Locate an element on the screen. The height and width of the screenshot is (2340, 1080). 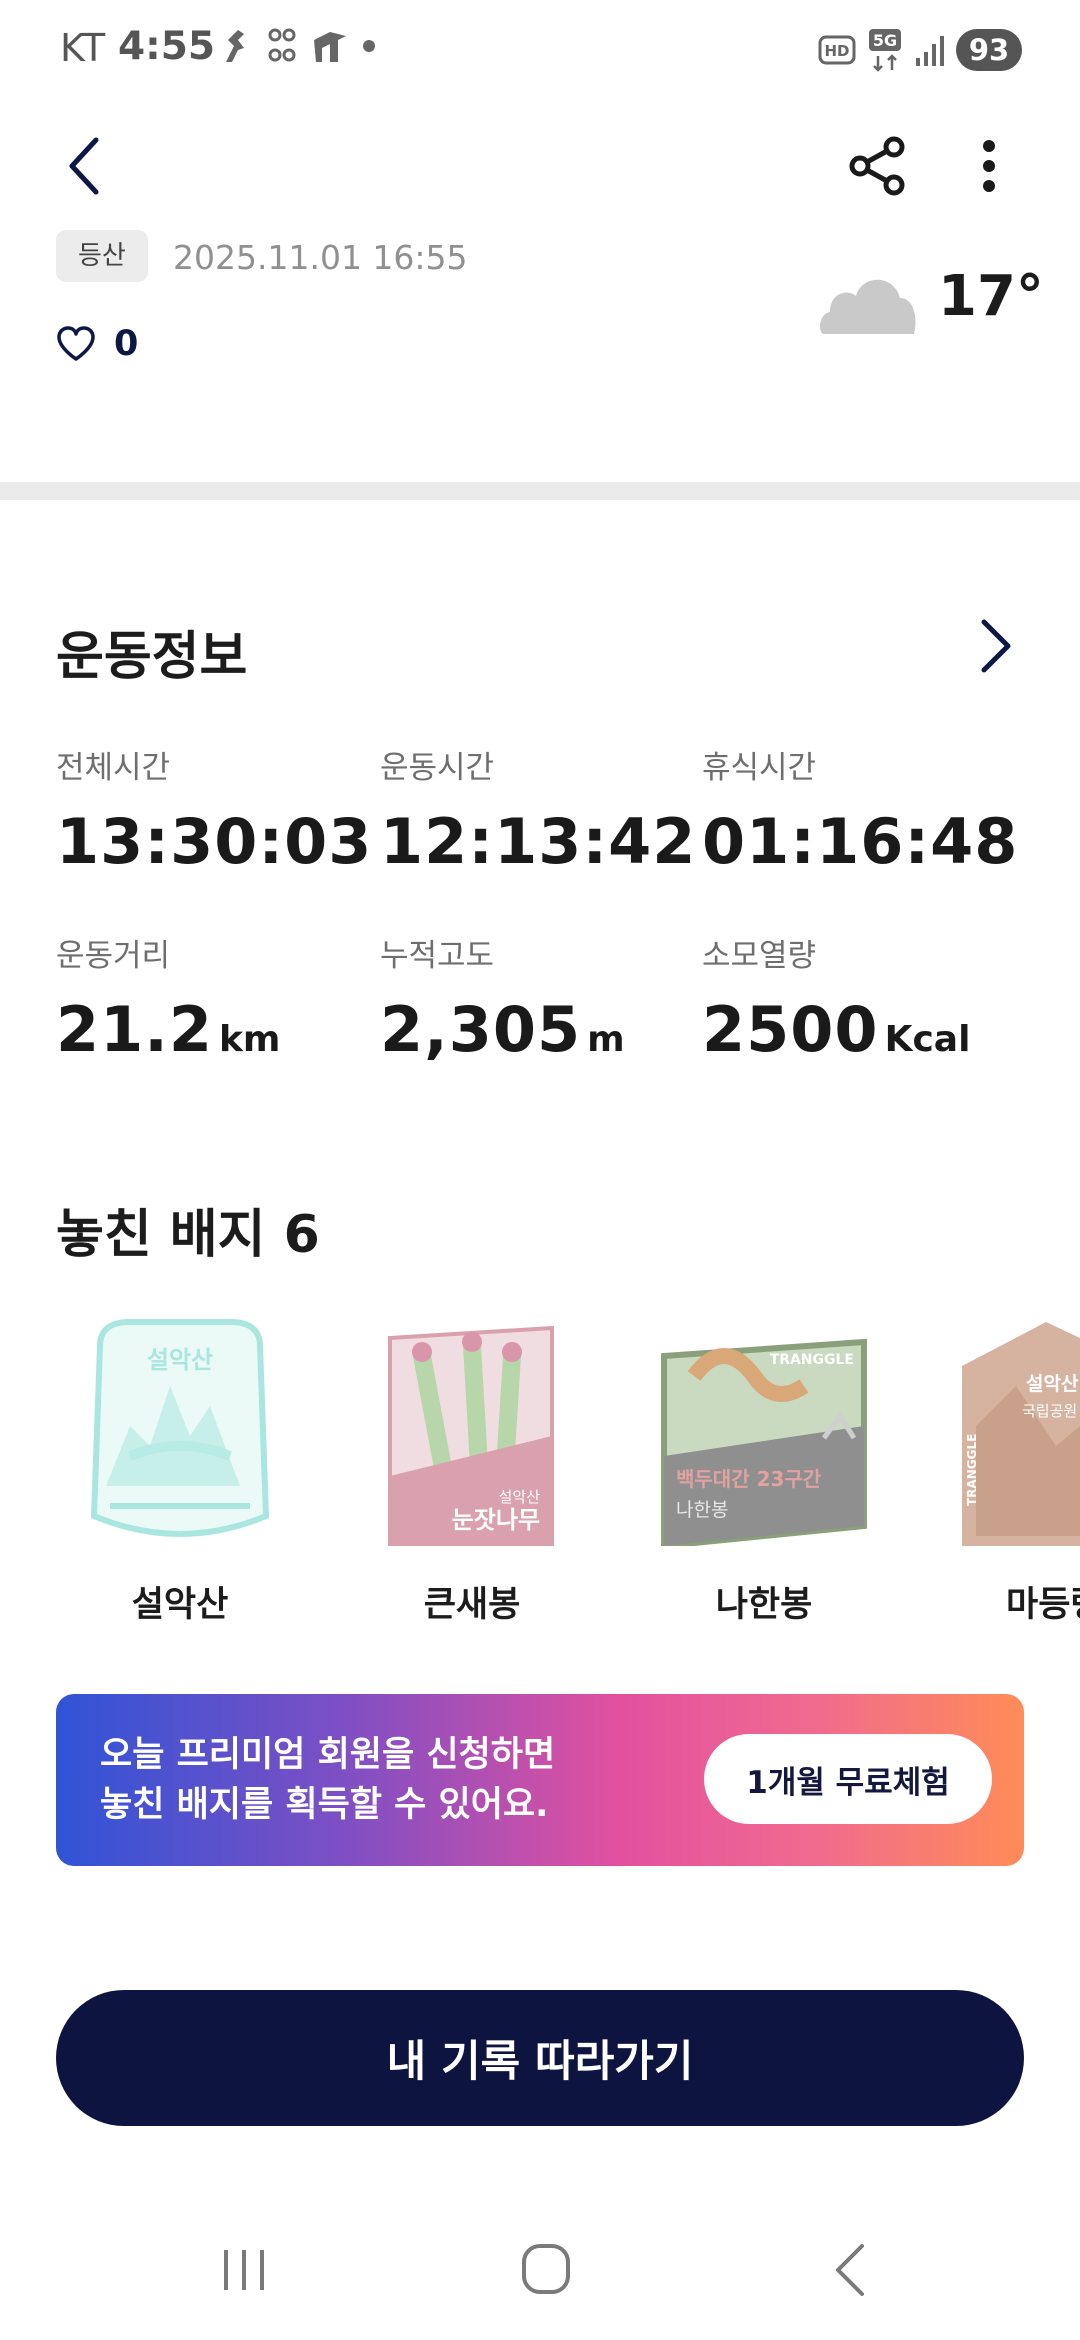
more-options-button is located at coordinates (989, 166).